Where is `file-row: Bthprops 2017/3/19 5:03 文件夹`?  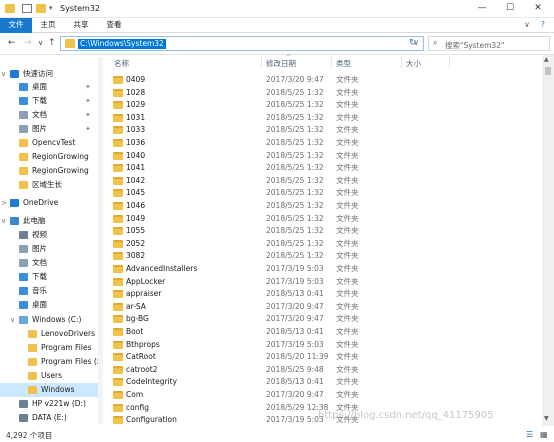 file-row: Bthprops 2017/3/19 5:03 文件夹 is located at coordinates (323, 345).